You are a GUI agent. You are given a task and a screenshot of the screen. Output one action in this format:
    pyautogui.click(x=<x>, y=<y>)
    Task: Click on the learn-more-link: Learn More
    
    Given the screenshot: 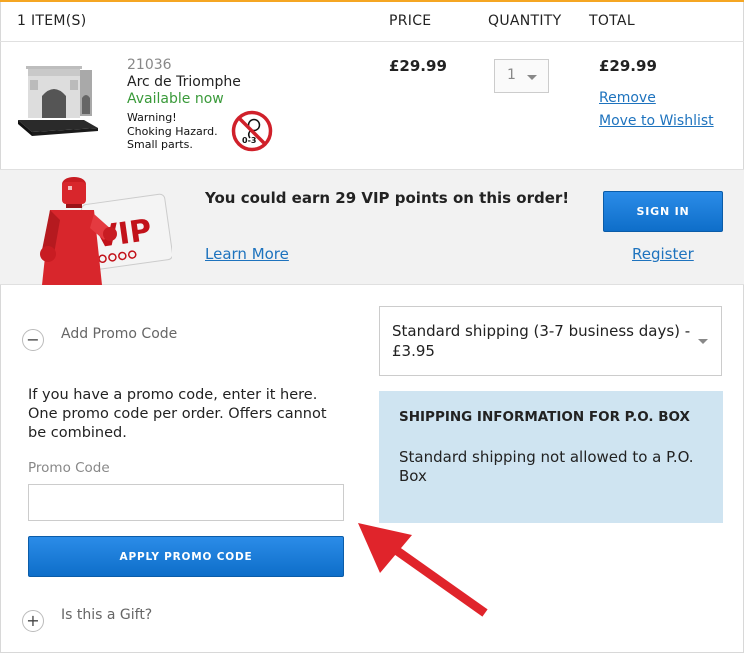 What is the action you would take?
    pyautogui.click(x=247, y=254)
    